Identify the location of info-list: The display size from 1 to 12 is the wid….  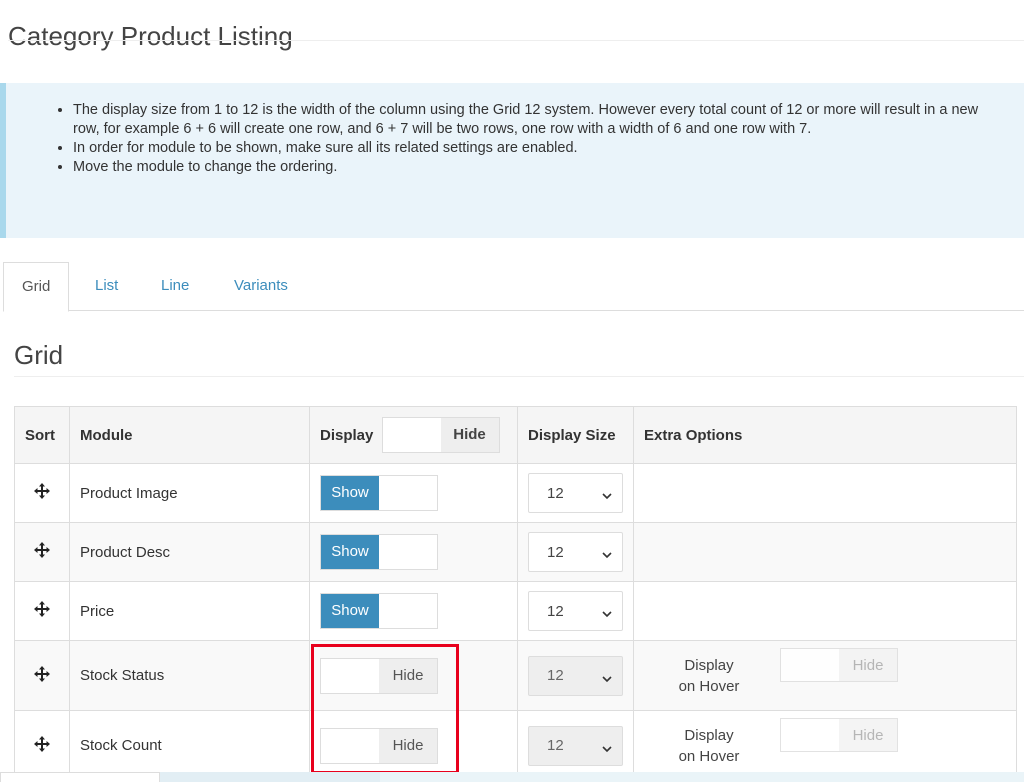
(515, 130).